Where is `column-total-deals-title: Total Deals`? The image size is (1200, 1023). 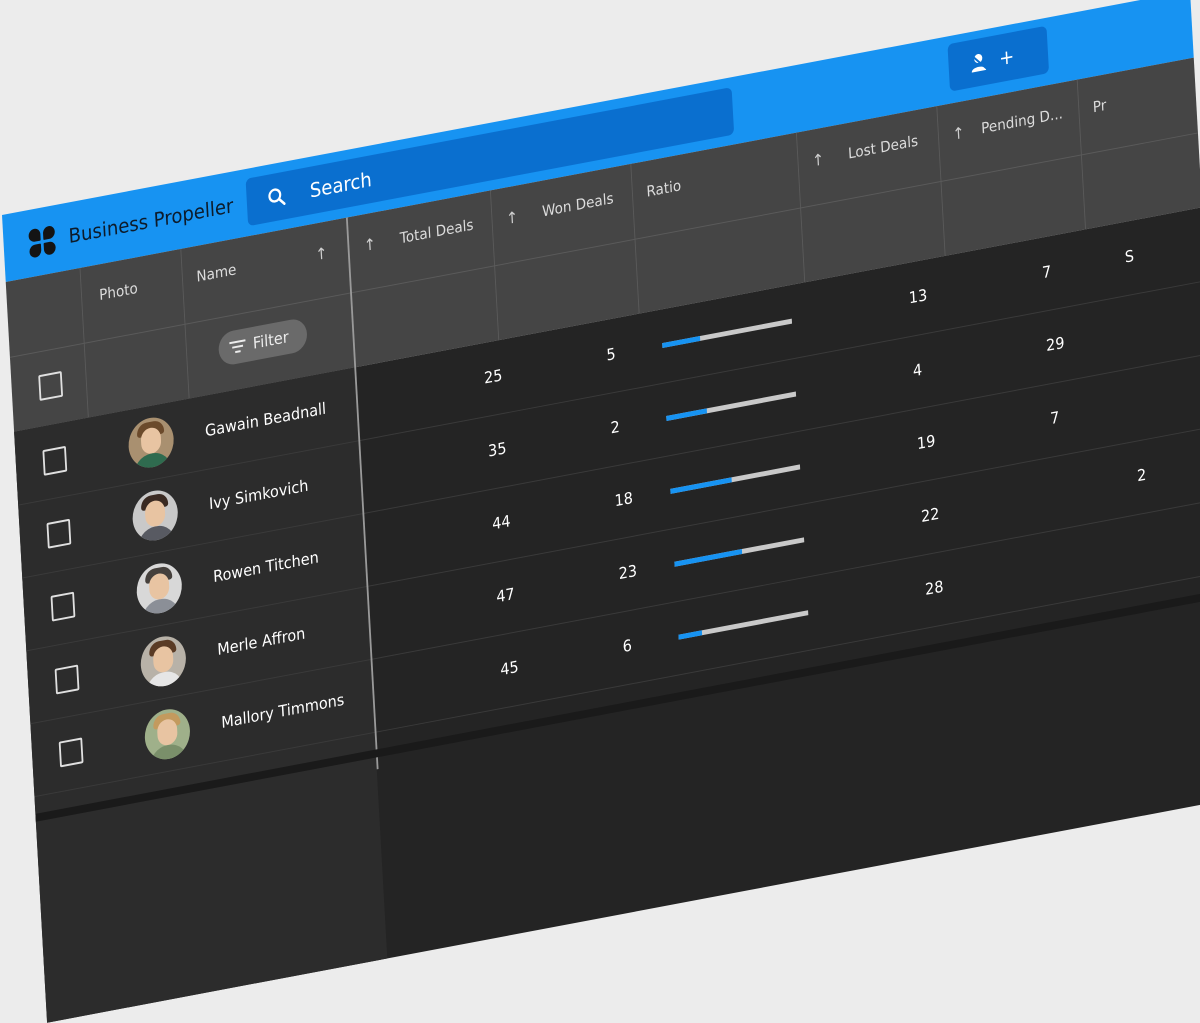 column-total-deals-title: Total Deals is located at coordinates (436, 231).